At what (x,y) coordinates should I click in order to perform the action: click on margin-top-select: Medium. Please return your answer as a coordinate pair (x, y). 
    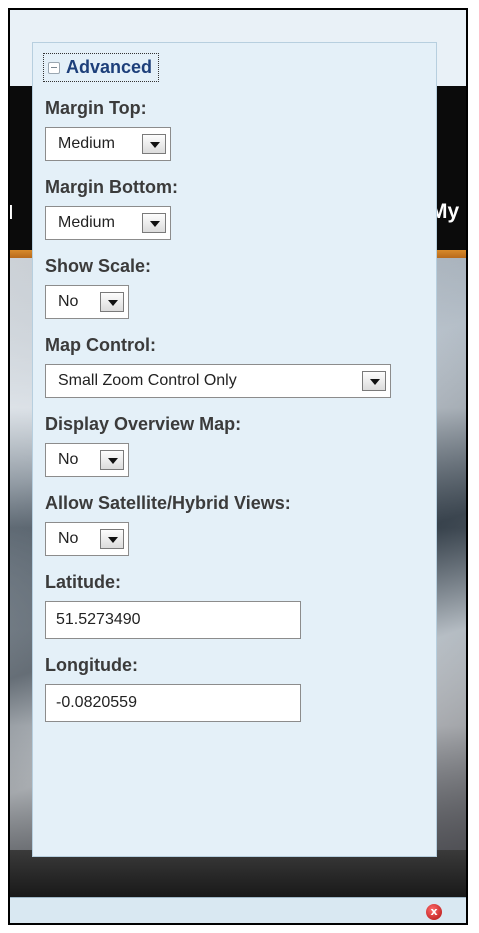
    Looking at the image, I should click on (108, 144).